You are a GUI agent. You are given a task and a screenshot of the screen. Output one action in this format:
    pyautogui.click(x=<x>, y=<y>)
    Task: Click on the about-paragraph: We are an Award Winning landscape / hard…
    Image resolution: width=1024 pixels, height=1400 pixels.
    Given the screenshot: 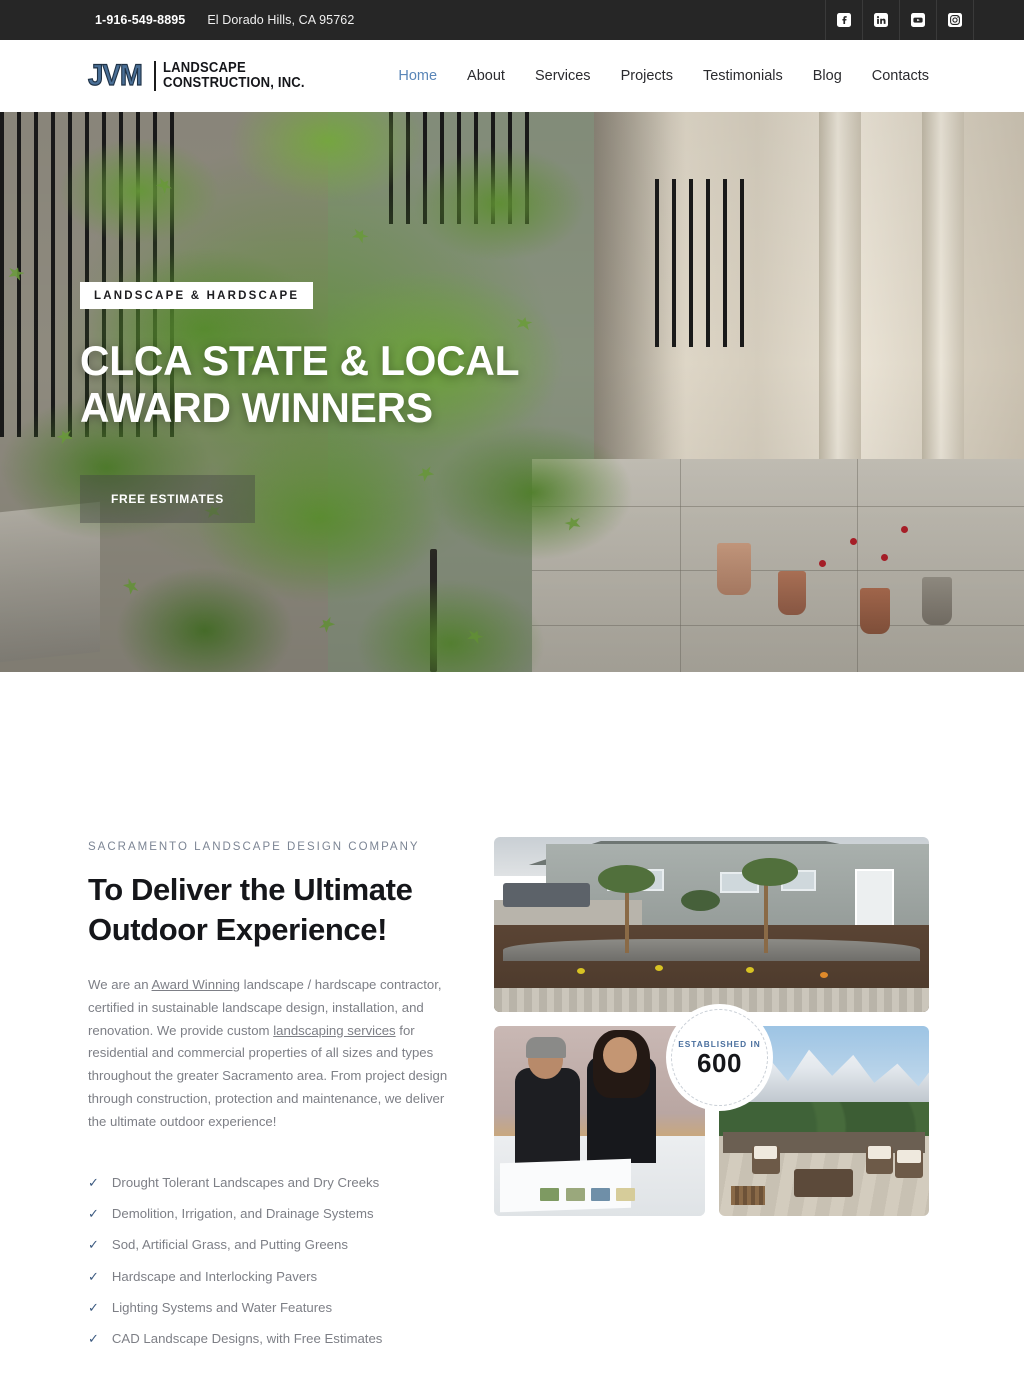 What is the action you would take?
    pyautogui.click(x=273, y=1053)
    